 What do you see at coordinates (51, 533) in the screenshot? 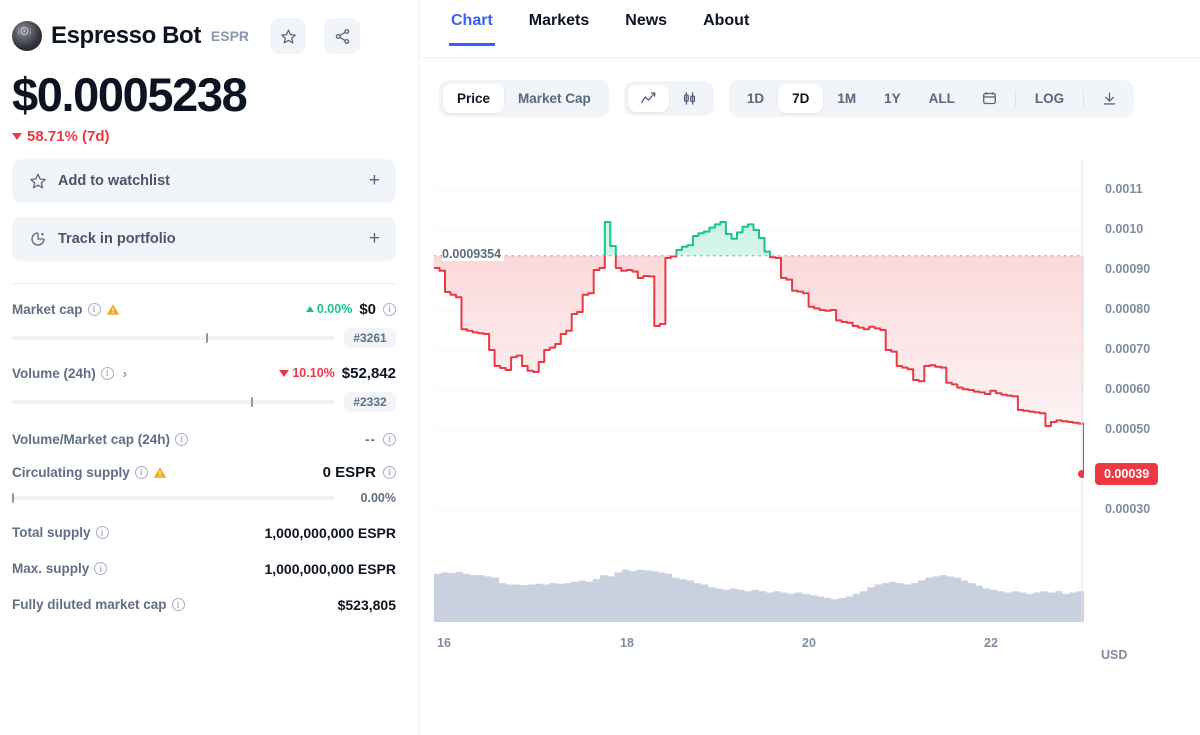
I see `total-supply-label: Total supply` at bounding box center [51, 533].